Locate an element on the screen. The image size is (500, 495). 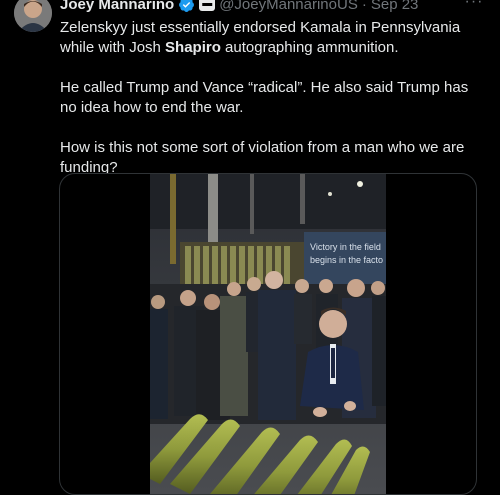
banner-text-2: begins in the facto is located at coordinates (346, 260).